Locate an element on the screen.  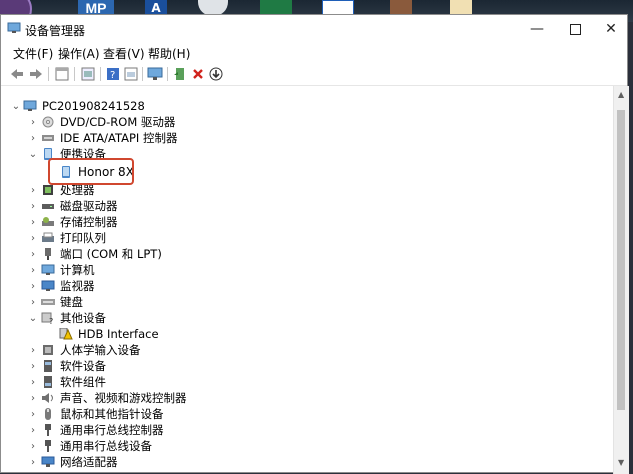
vertical-scrollbar: ▲ ▼ is located at coordinates (621, 280).